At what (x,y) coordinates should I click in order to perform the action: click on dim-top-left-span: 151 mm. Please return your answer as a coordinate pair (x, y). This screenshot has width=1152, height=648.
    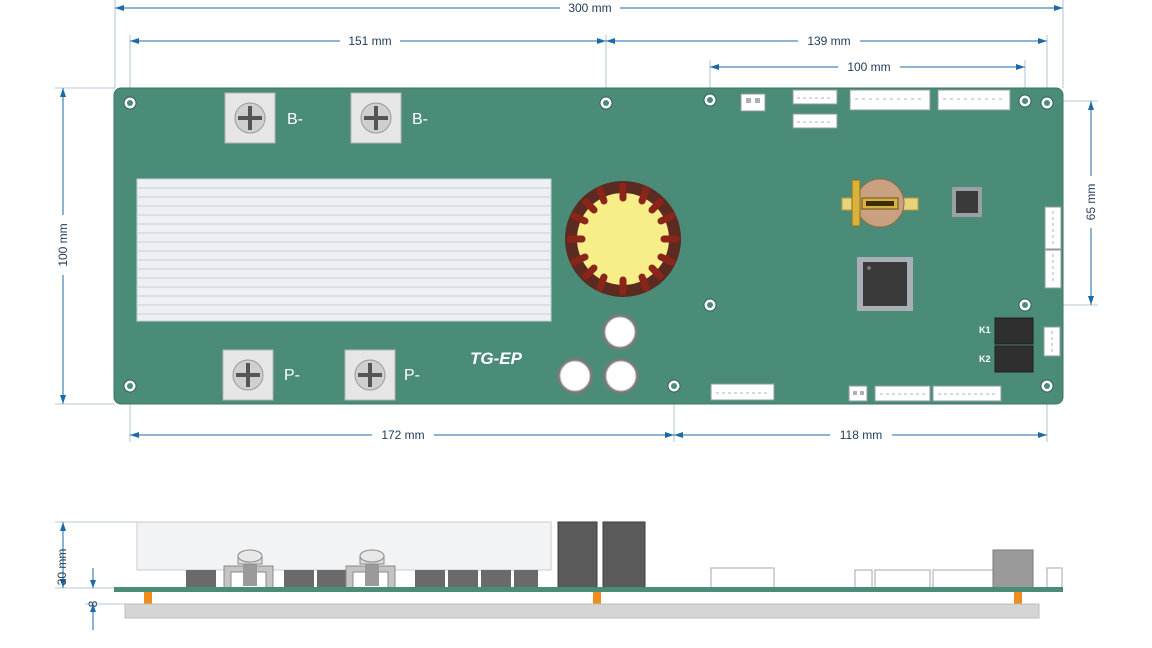
    Looking at the image, I should click on (369, 41).